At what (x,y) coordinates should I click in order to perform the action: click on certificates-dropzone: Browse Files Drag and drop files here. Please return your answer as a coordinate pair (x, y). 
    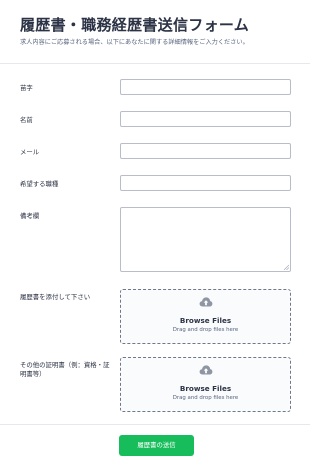
    Looking at the image, I should click on (205, 384).